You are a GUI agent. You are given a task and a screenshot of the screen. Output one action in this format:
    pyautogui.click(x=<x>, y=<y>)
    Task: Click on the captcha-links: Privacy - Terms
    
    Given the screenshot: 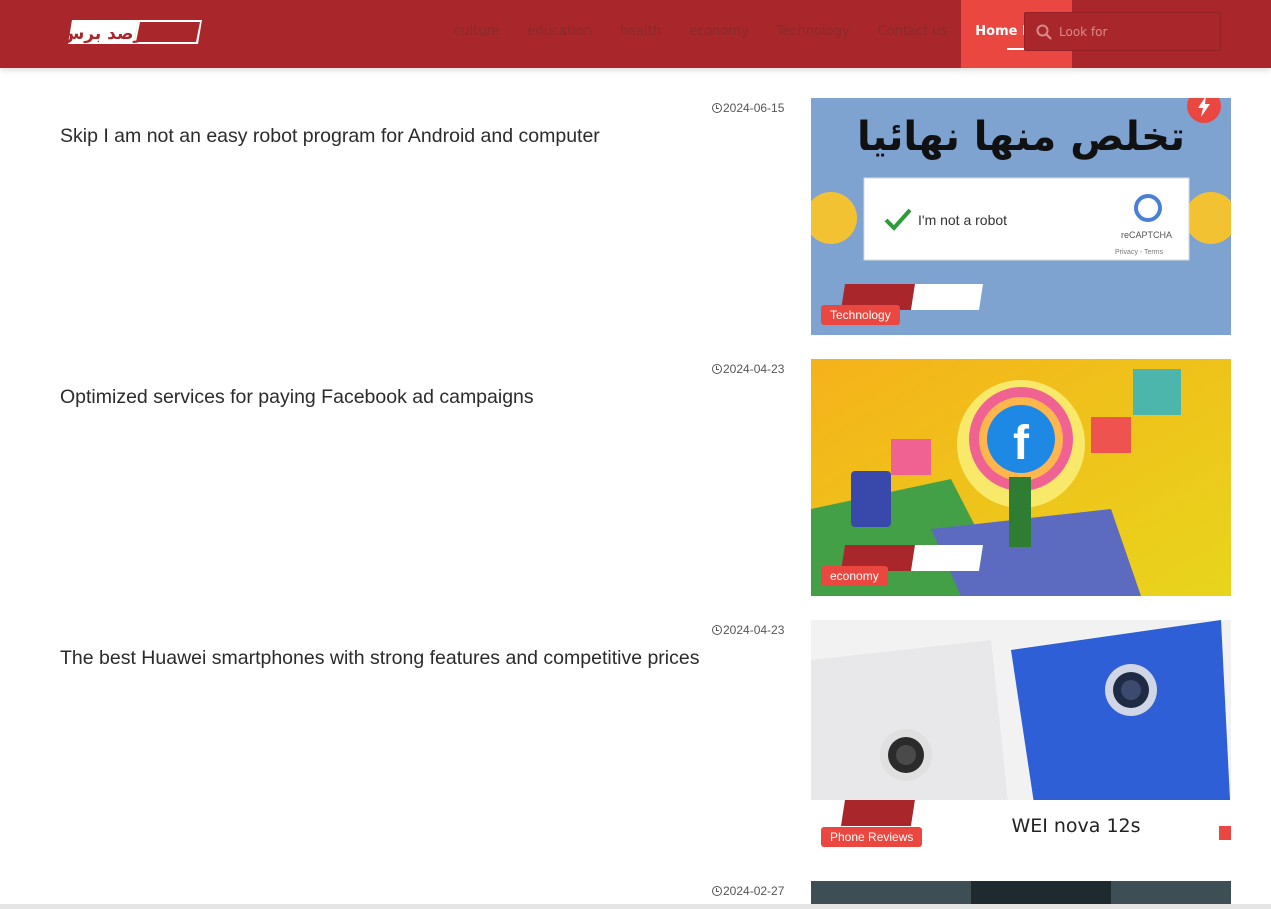 What is the action you would take?
    pyautogui.click(x=1139, y=252)
    